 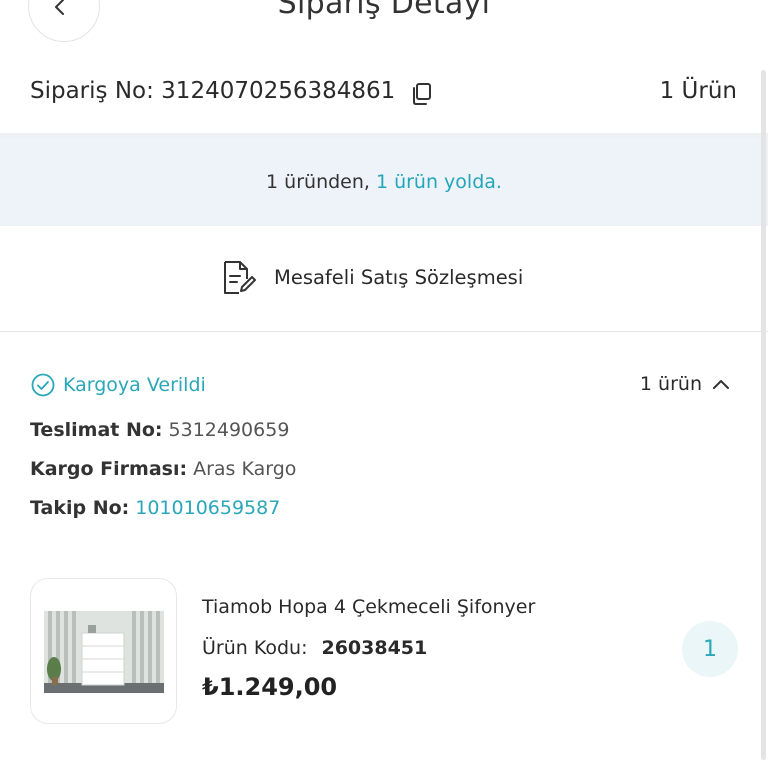 What do you see at coordinates (384, 10) in the screenshot?
I see `page-title: Sipariş Detayı` at bounding box center [384, 10].